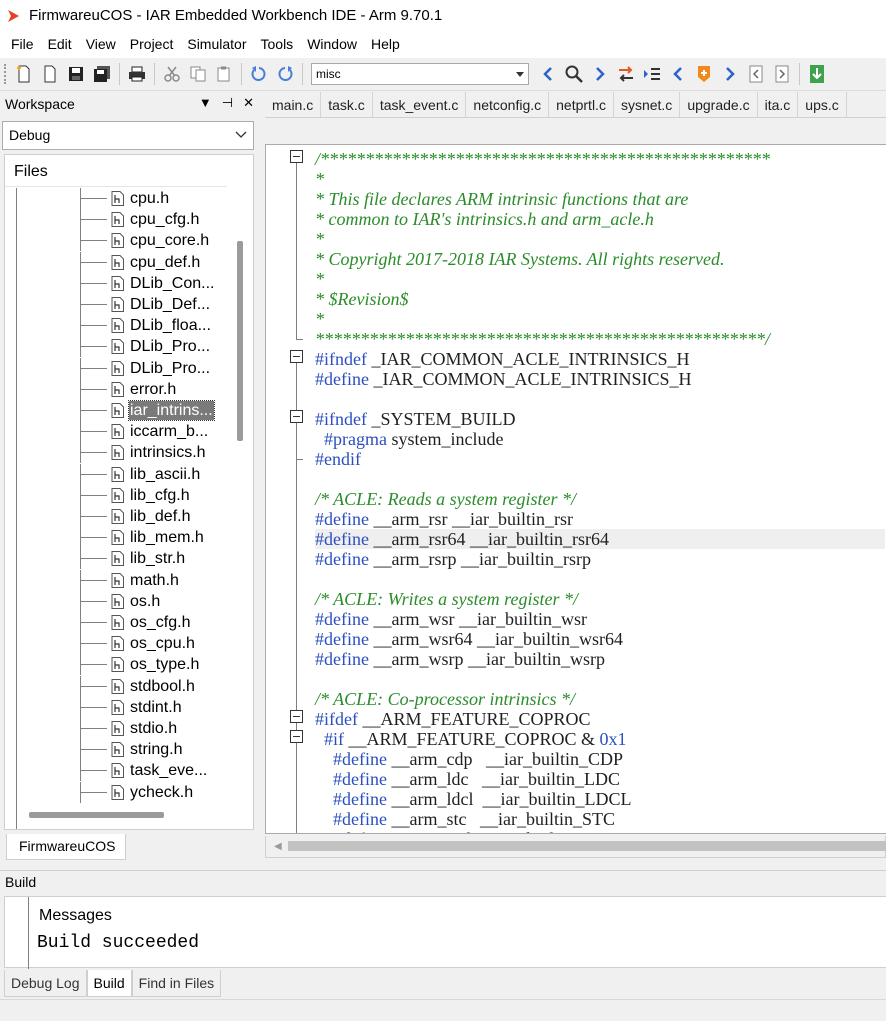 The width and height of the screenshot is (886, 1021). I want to click on code-line: #define __arm_stcl __iar_builtin_STCL, so click(600, 831).